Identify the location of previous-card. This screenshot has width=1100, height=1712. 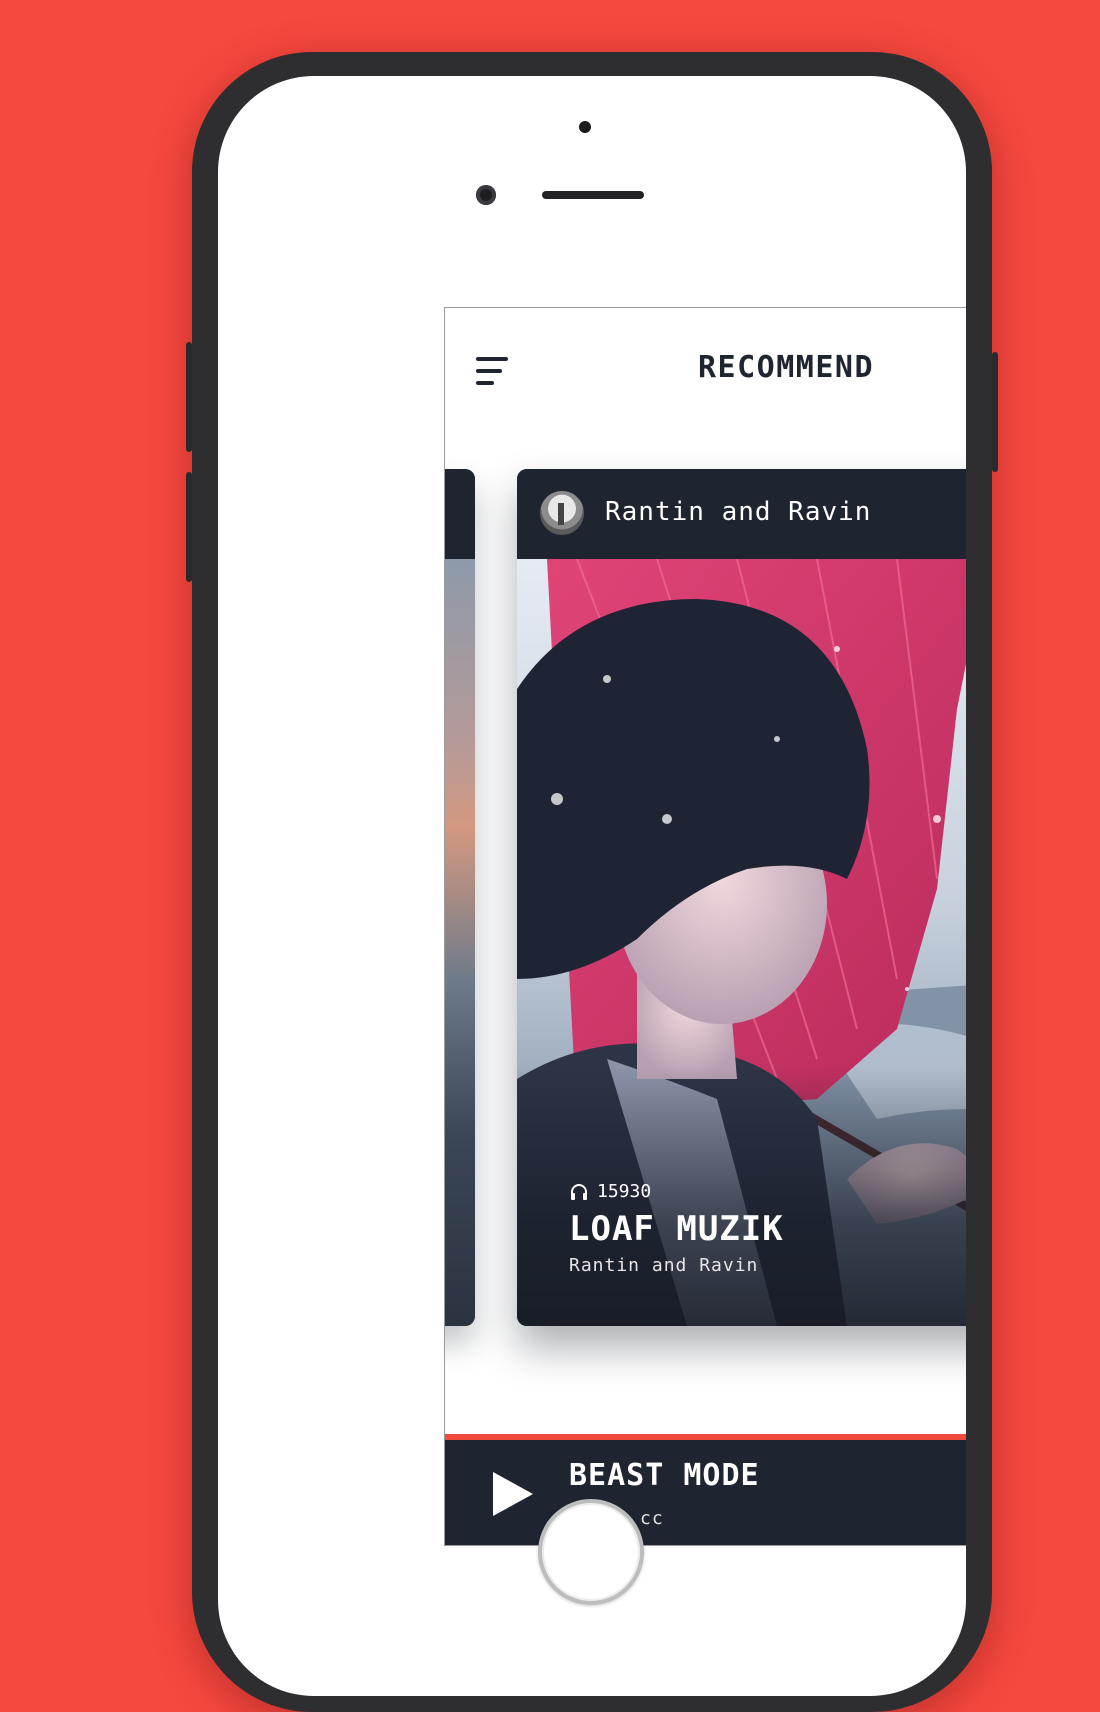
(460, 897).